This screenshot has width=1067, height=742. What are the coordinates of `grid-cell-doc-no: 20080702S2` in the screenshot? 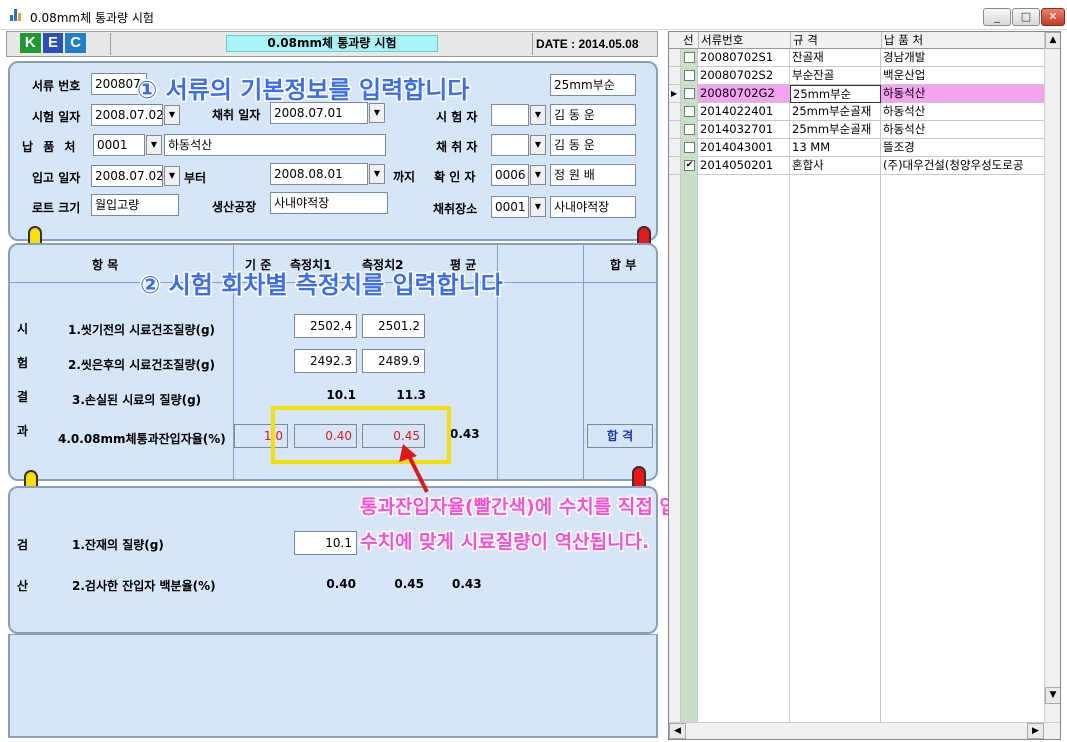 It's located at (744, 76).